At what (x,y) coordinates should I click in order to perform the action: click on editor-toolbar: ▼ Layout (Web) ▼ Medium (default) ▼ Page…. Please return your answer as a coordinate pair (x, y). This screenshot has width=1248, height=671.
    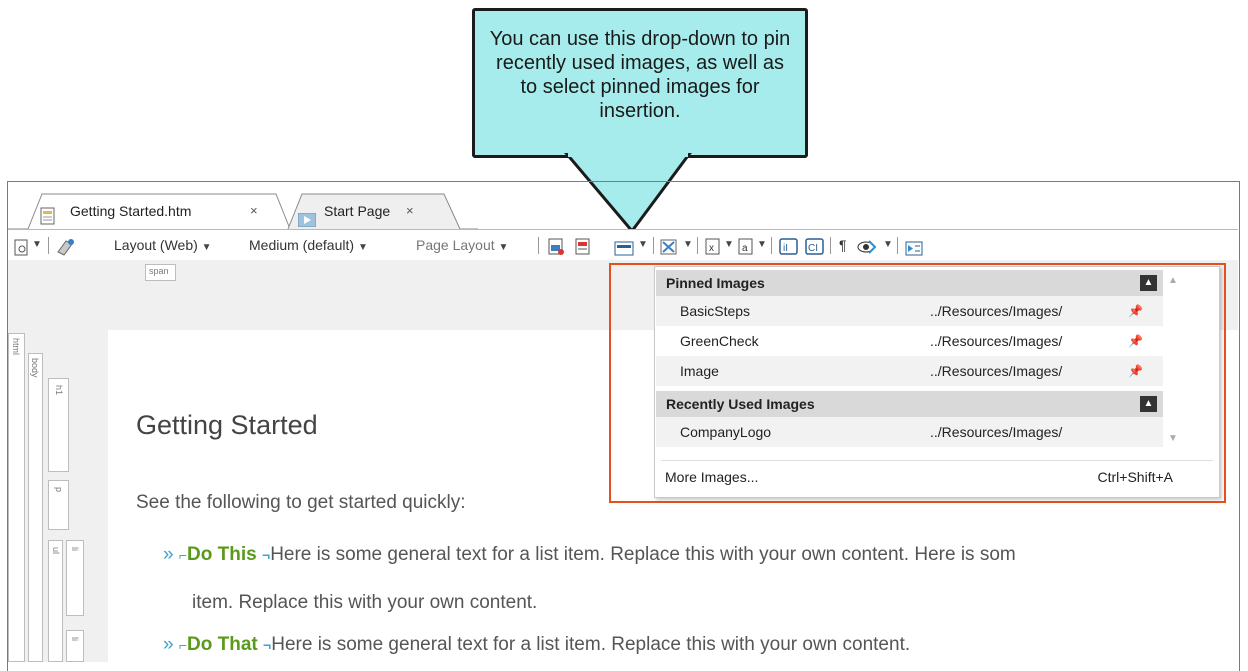
    Looking at the image, I should click on (623, 244).